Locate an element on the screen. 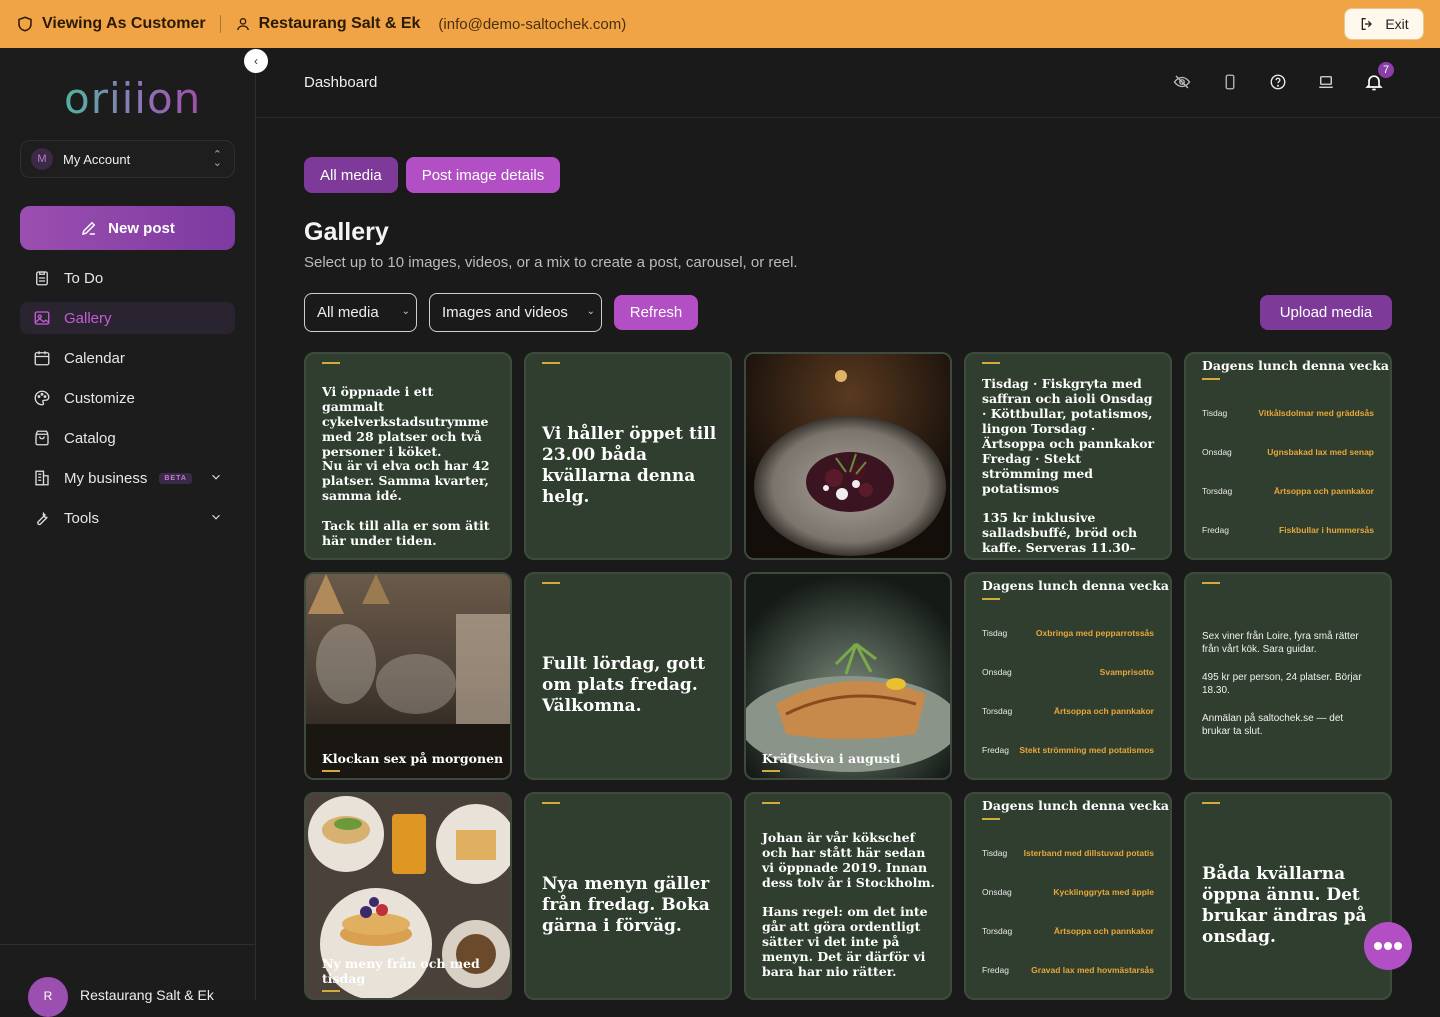 This screenshot has height=1017, width=1440. shield-icon is located at coordinates (25, 24).